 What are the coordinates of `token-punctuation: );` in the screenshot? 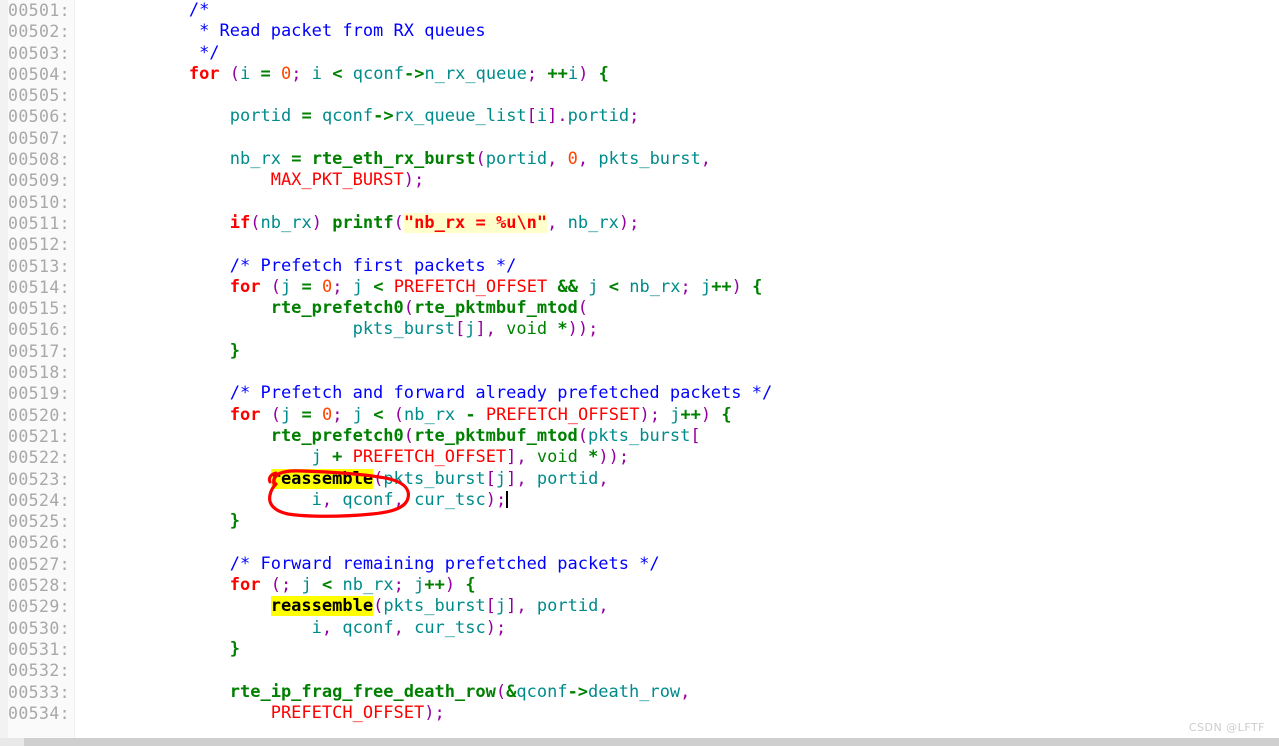 It's located at (496, 499).